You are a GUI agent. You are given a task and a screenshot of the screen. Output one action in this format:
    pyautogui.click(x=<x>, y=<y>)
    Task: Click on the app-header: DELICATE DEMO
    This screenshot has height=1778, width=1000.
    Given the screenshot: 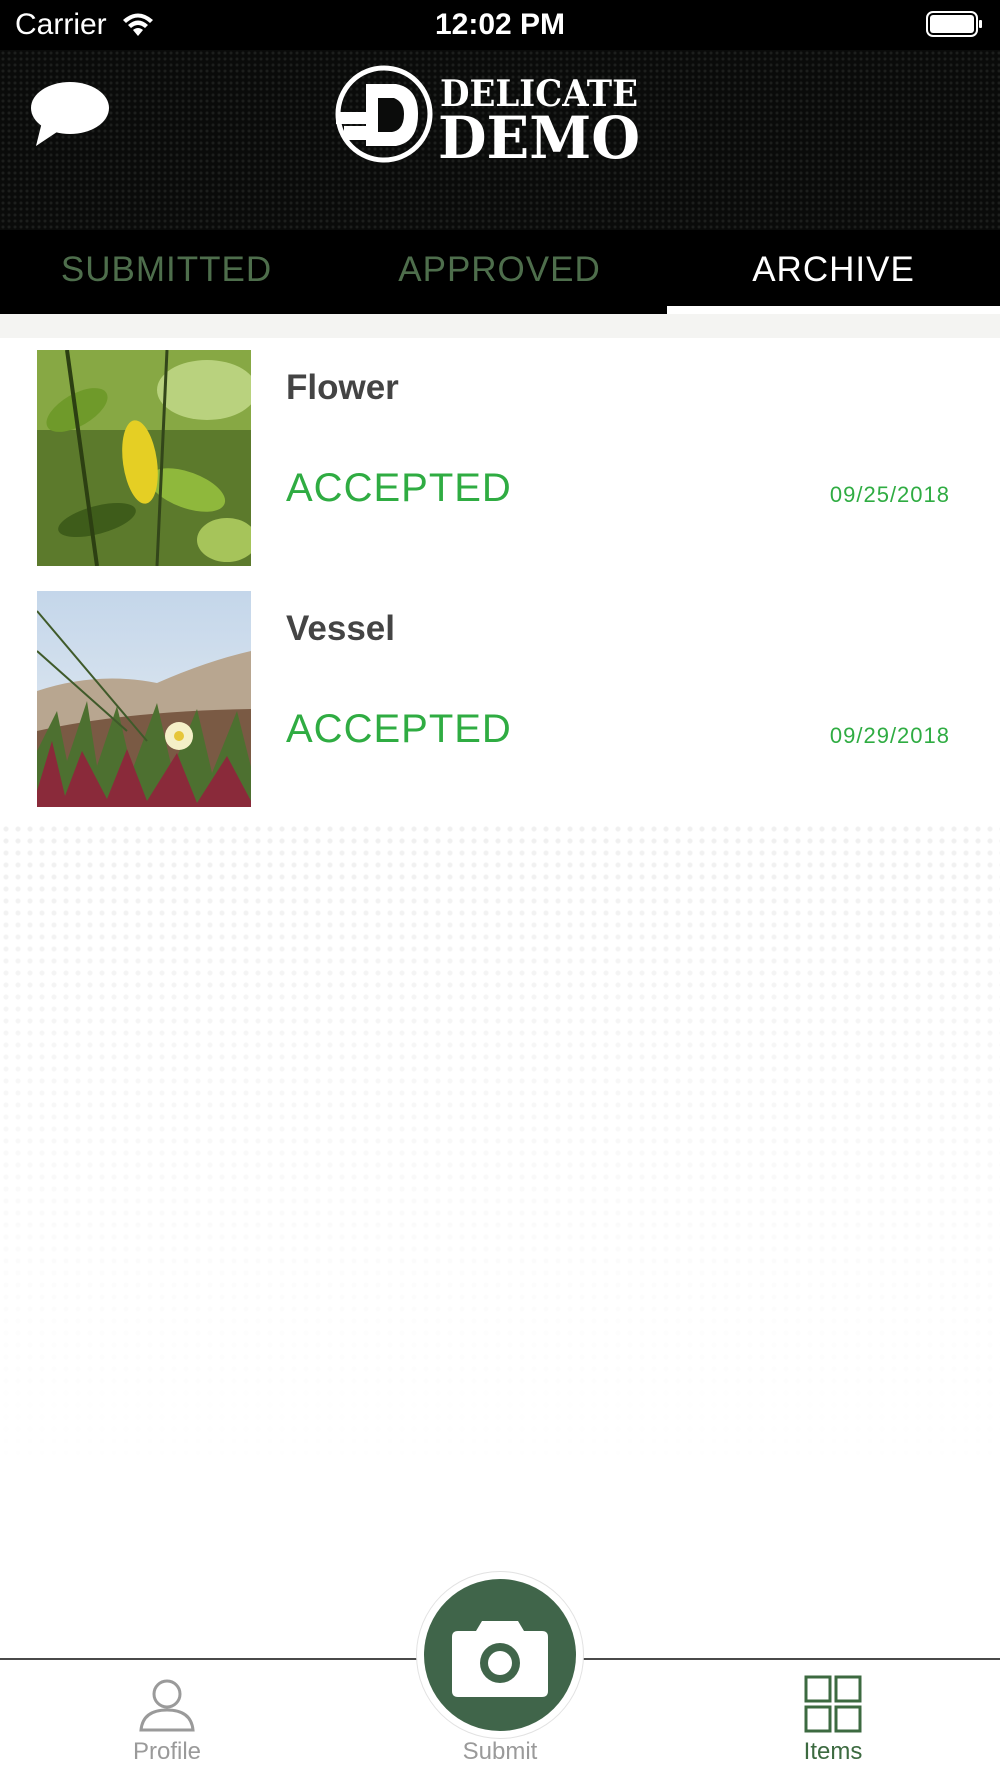 What is the action you would take?
    pyautogui.click(x=500, y=140)
    